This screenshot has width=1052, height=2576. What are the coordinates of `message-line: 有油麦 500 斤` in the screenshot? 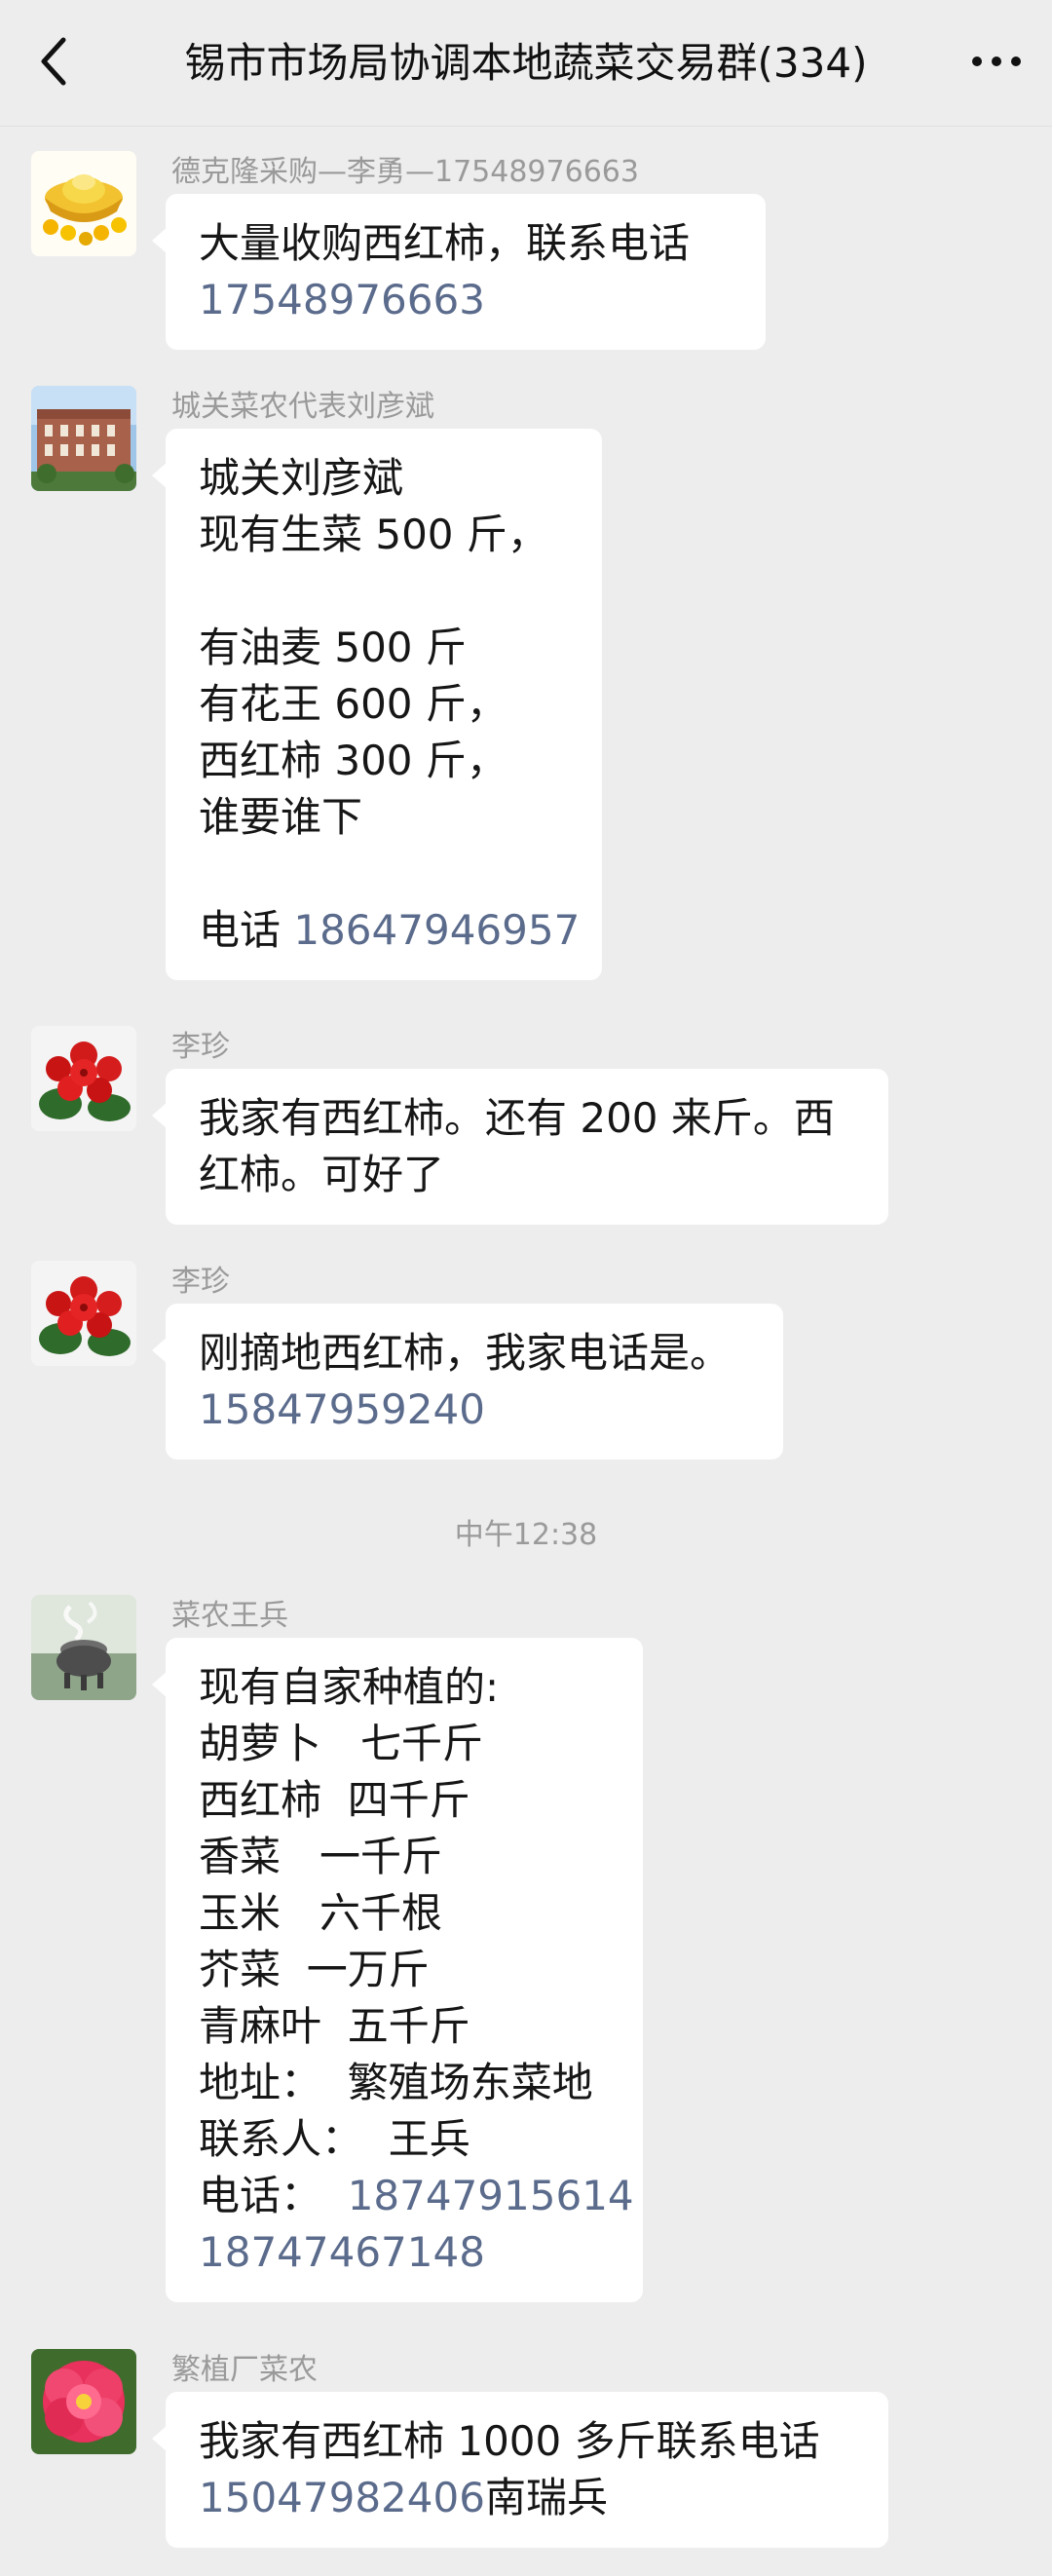 It's located at (333, 647).